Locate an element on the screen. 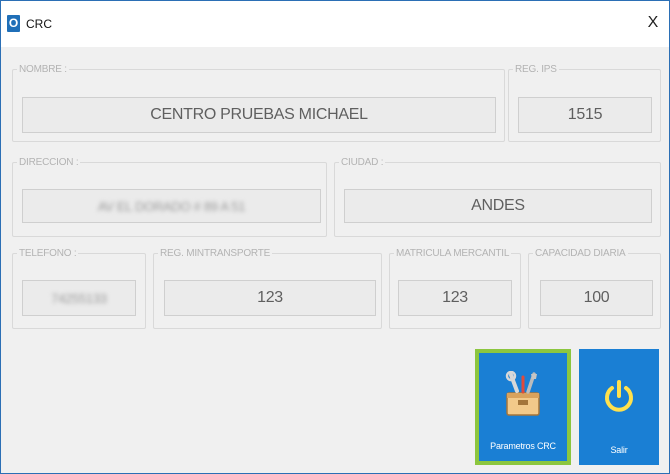 The image size is (670, 474). window-title: CRC is located at coordinates (39, 24).